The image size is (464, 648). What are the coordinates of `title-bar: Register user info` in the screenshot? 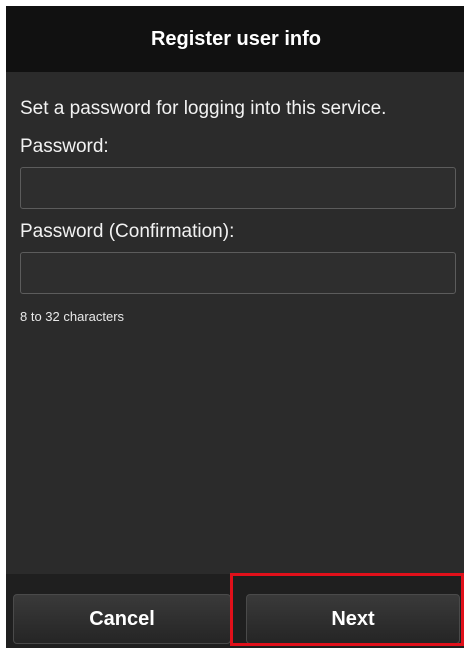 It's located at (235, 39).